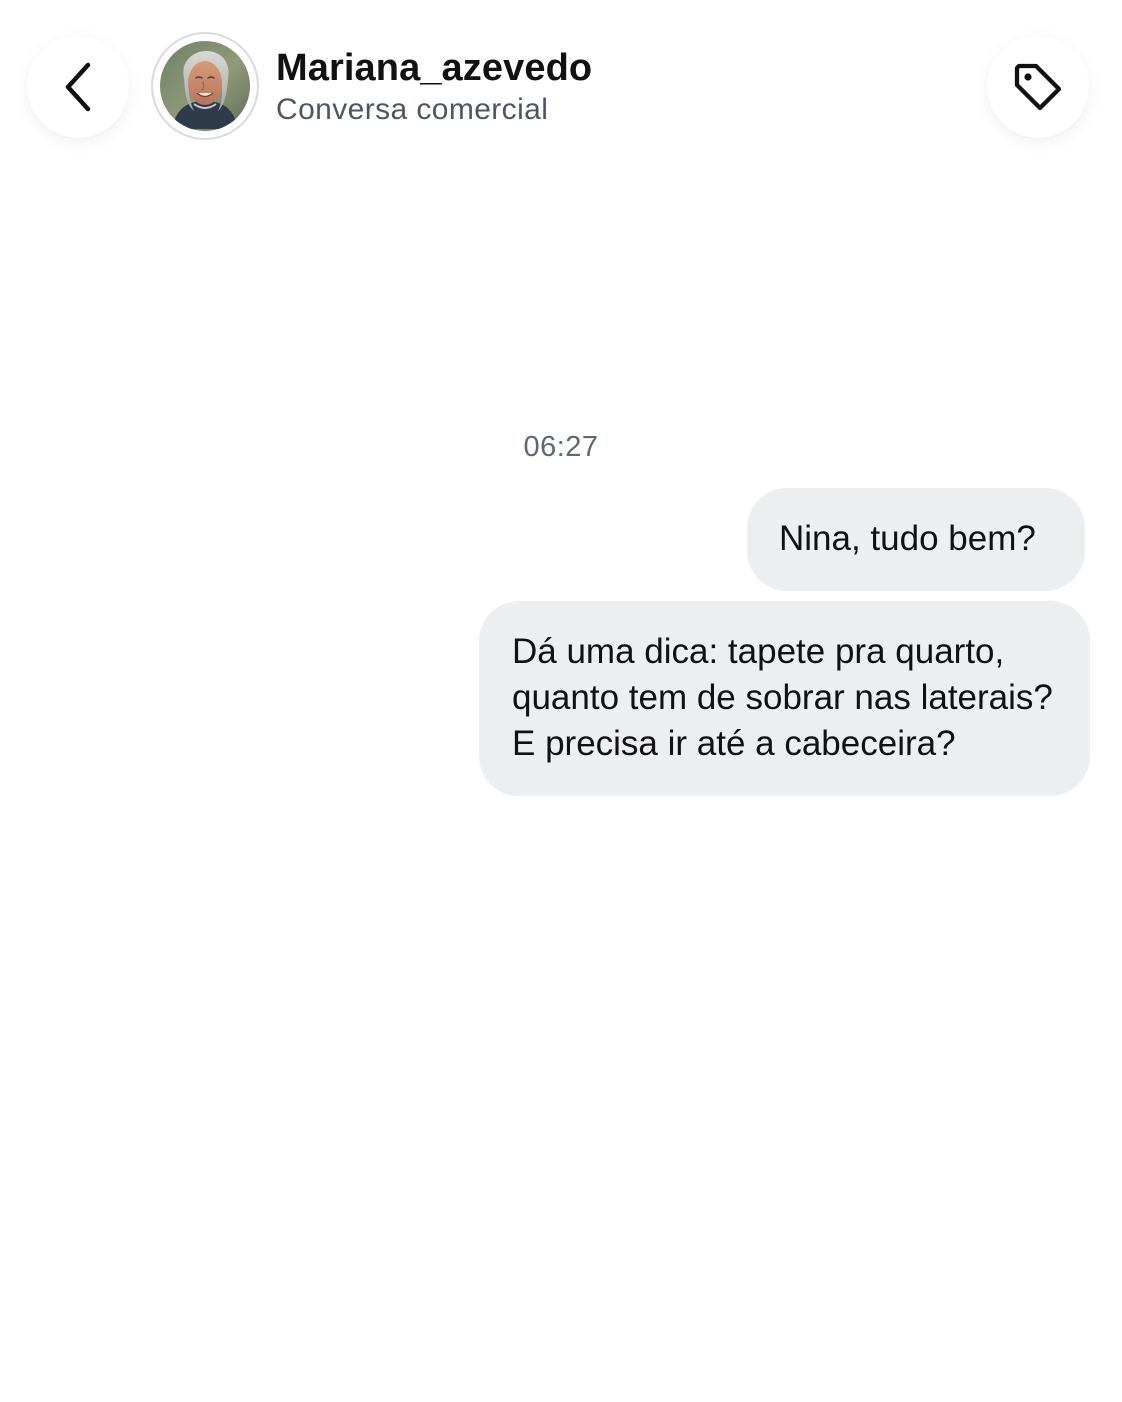 The width and height of the screenshot is (1122, 1402). I want to click on back-button, so click(78, 87).